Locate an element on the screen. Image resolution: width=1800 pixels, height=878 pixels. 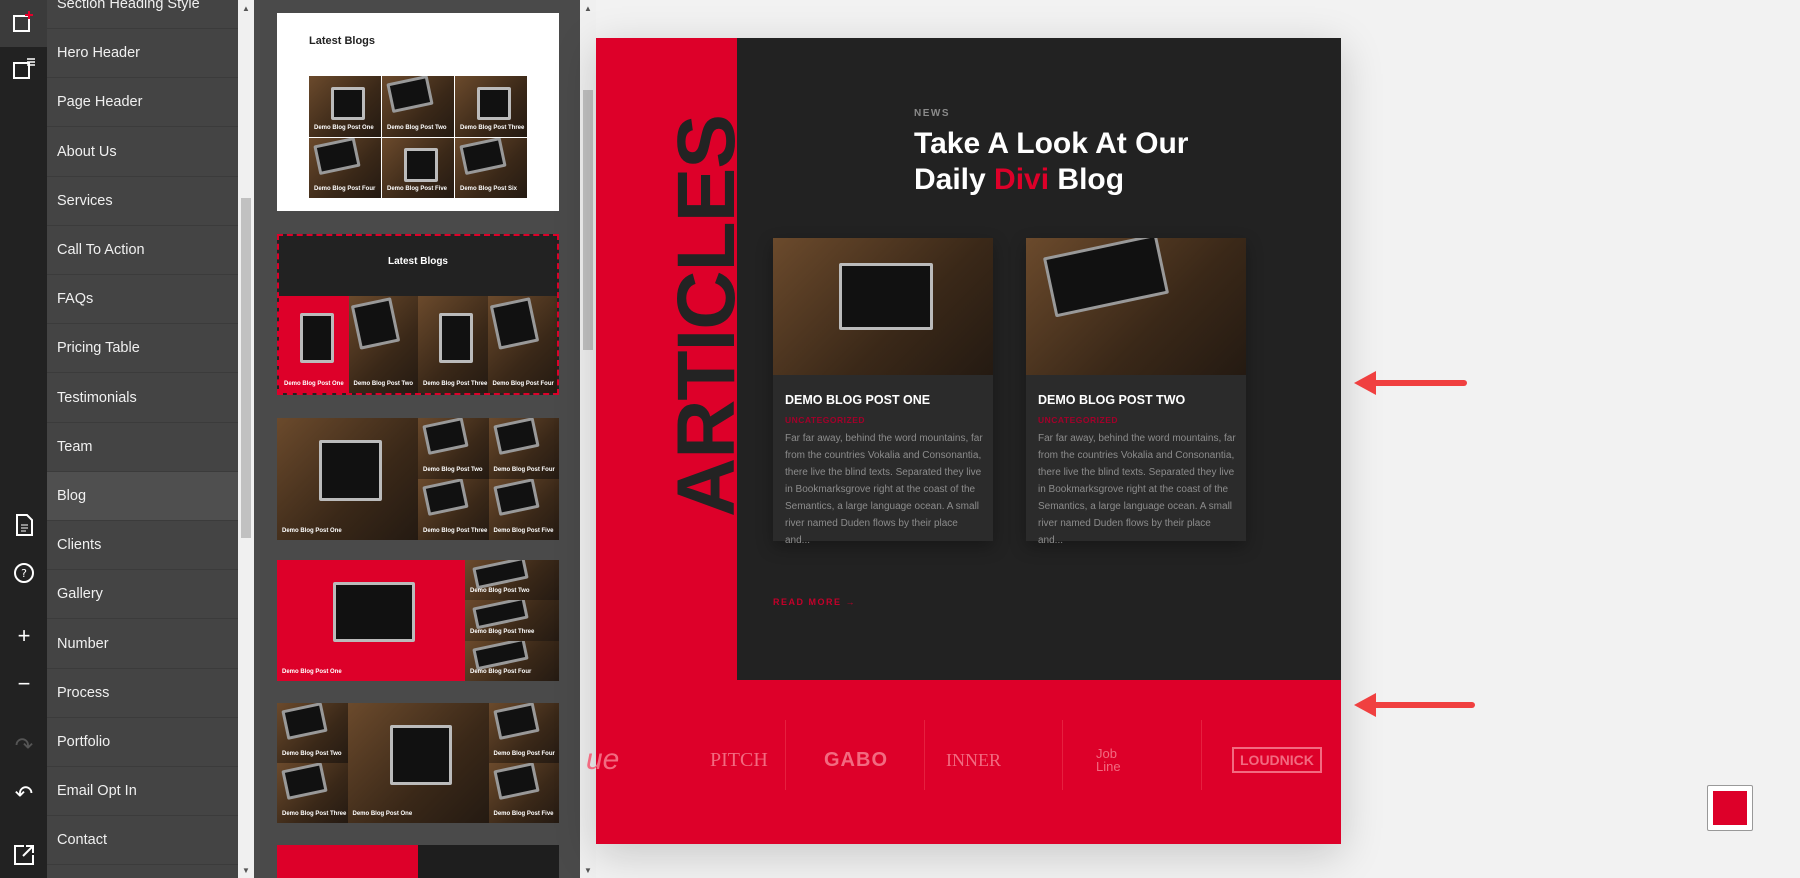
category-item-pricing-table: Pricing Table is located at coordinates (142, 349).